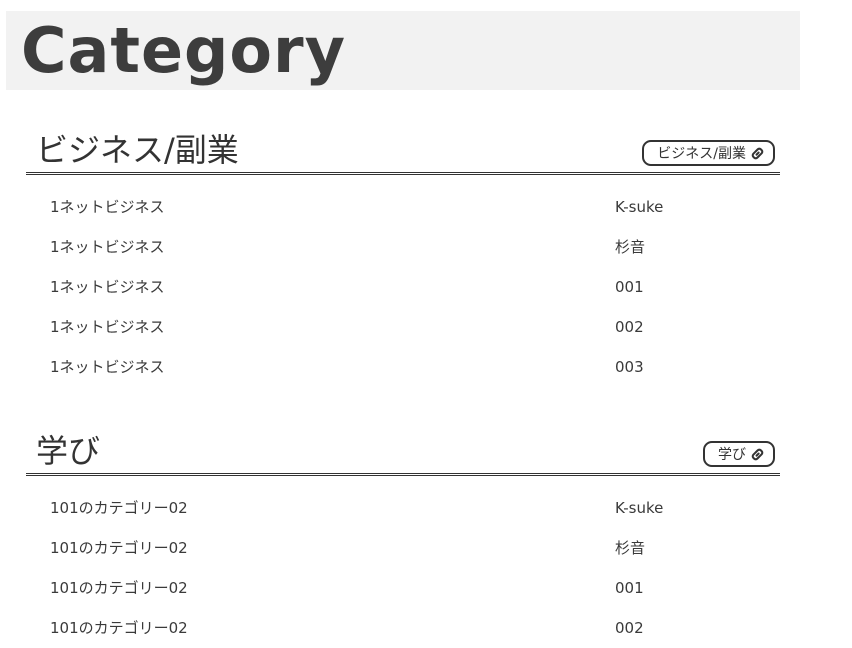  What do you see at coordinates (403, 508) in the screenshot?
I see `list-item: 101のカテゴリー02 K-suke` at bounding box center [403, 508].